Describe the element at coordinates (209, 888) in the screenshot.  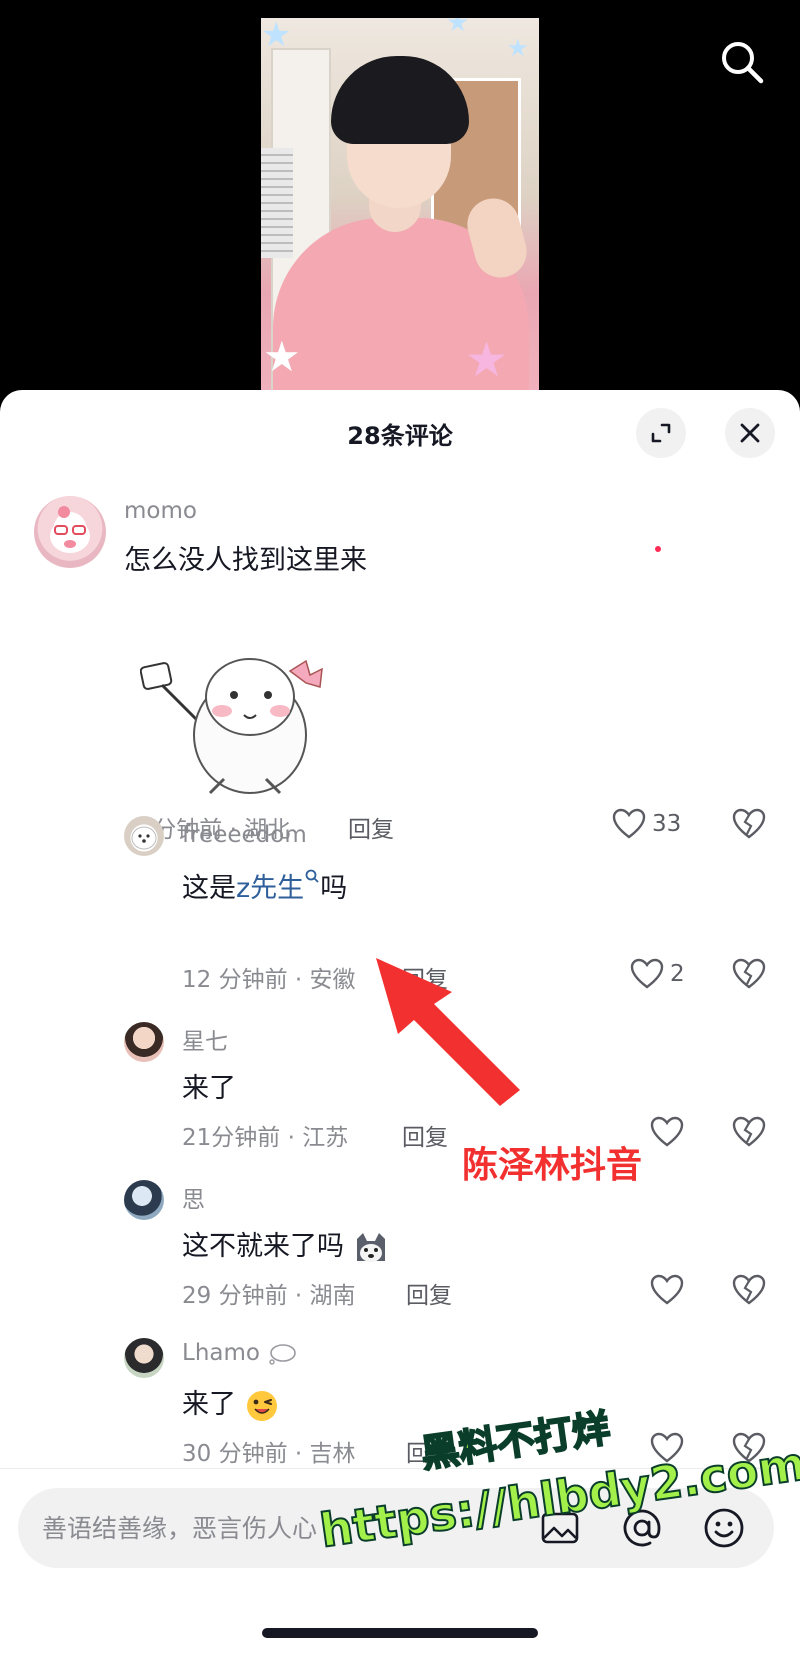
I see `comment-text-prefix: 这是` at that location.